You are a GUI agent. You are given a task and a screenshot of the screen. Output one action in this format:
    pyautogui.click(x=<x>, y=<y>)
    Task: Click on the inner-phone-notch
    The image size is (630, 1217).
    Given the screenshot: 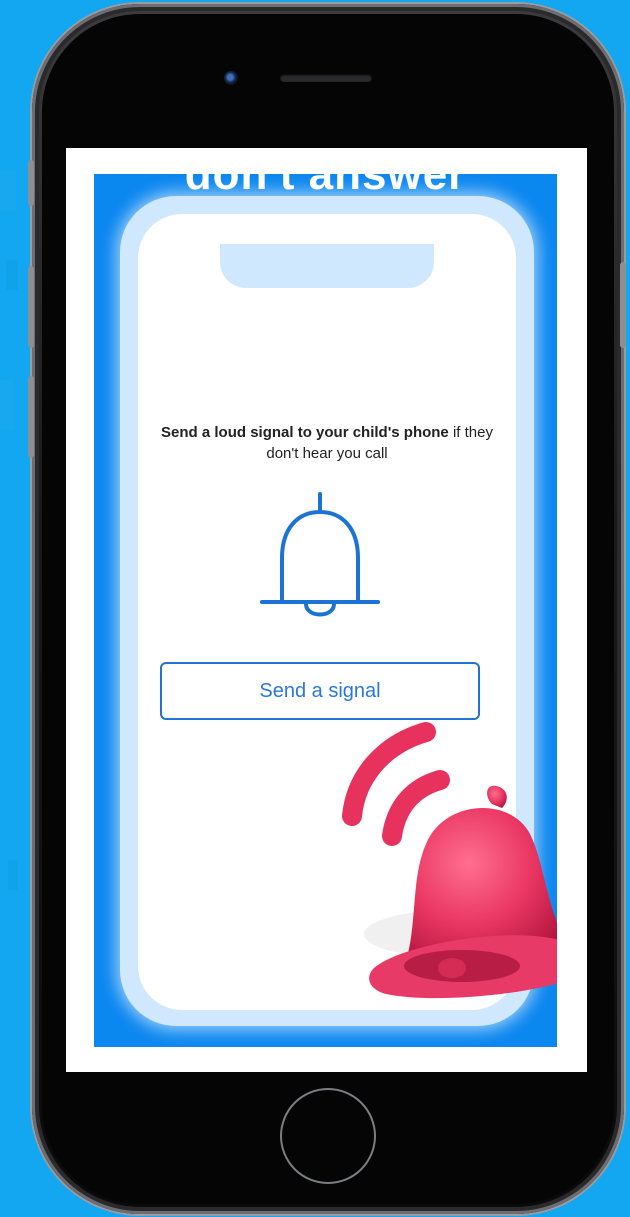 What is the action you would take?
    pyautogui.click(x=327, y=266)
    